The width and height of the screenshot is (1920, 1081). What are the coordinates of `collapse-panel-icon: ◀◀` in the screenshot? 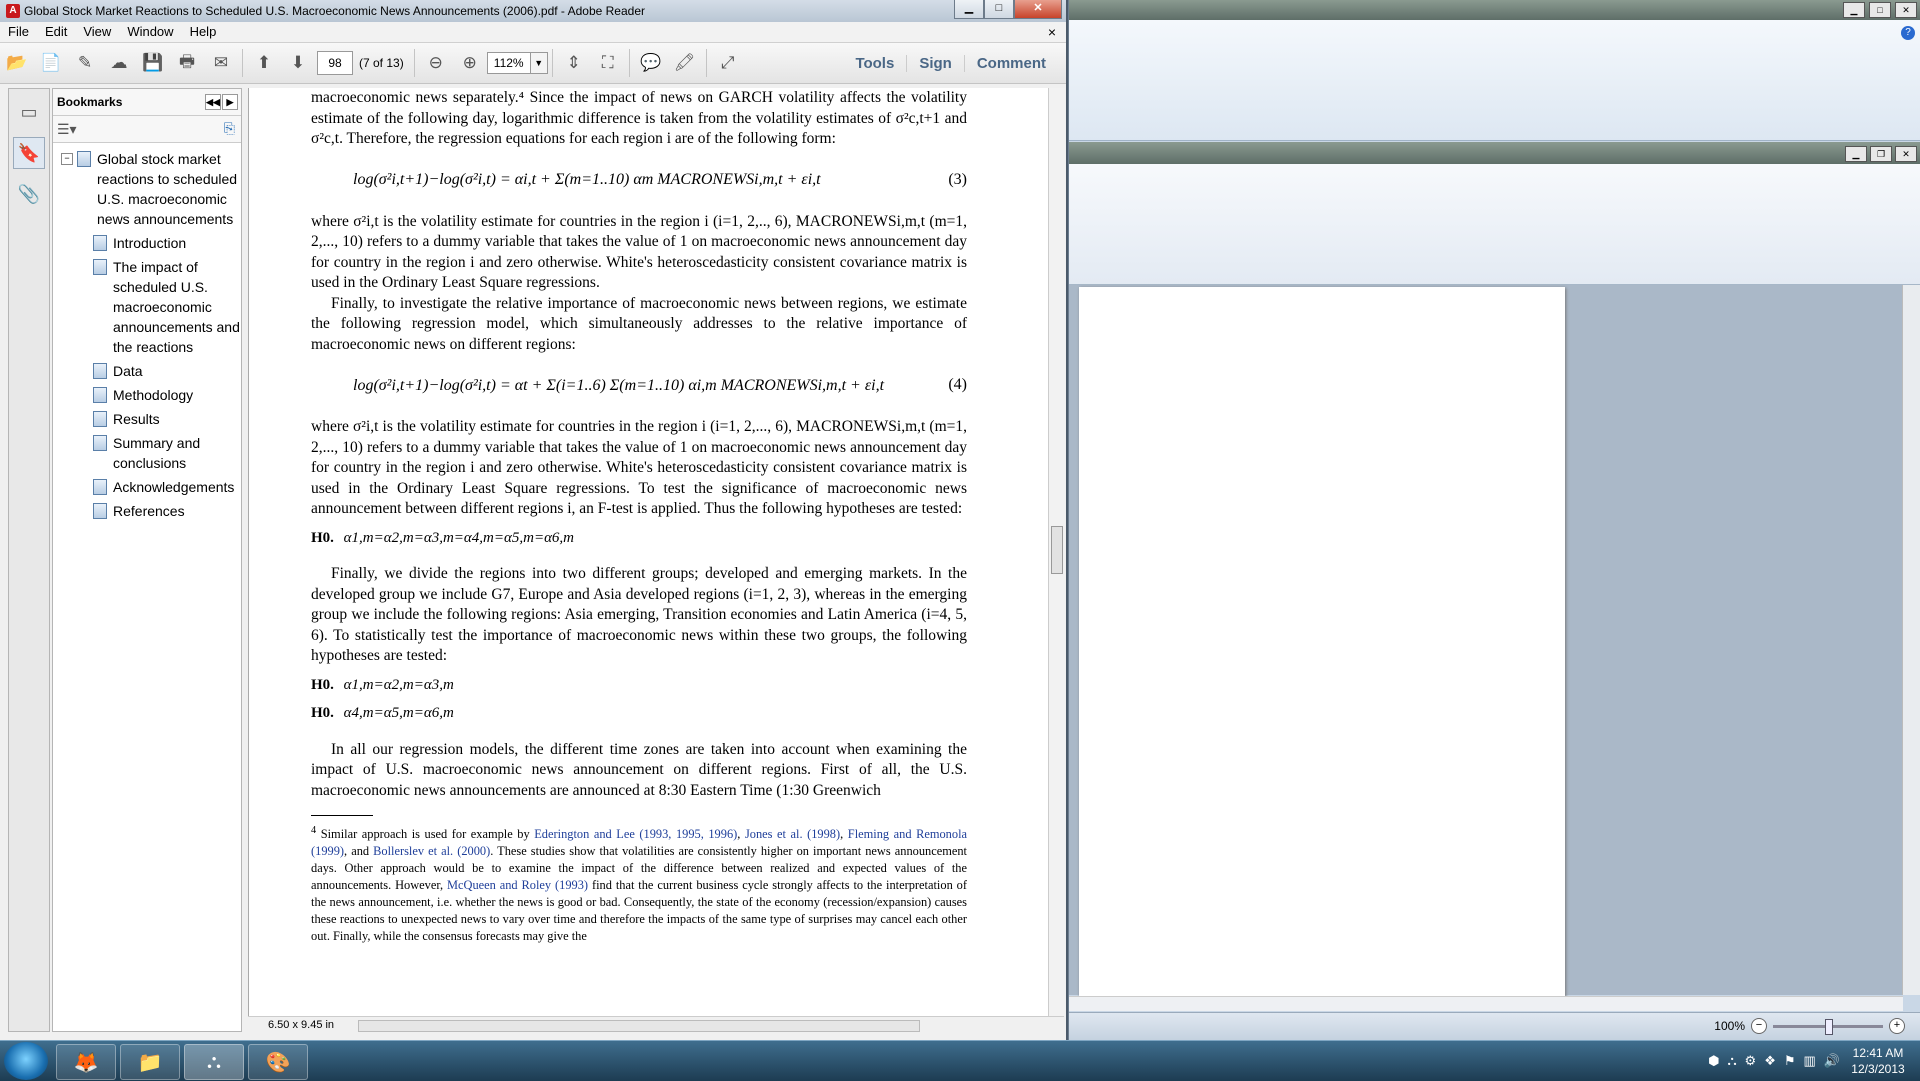 It's located at (213, 102).